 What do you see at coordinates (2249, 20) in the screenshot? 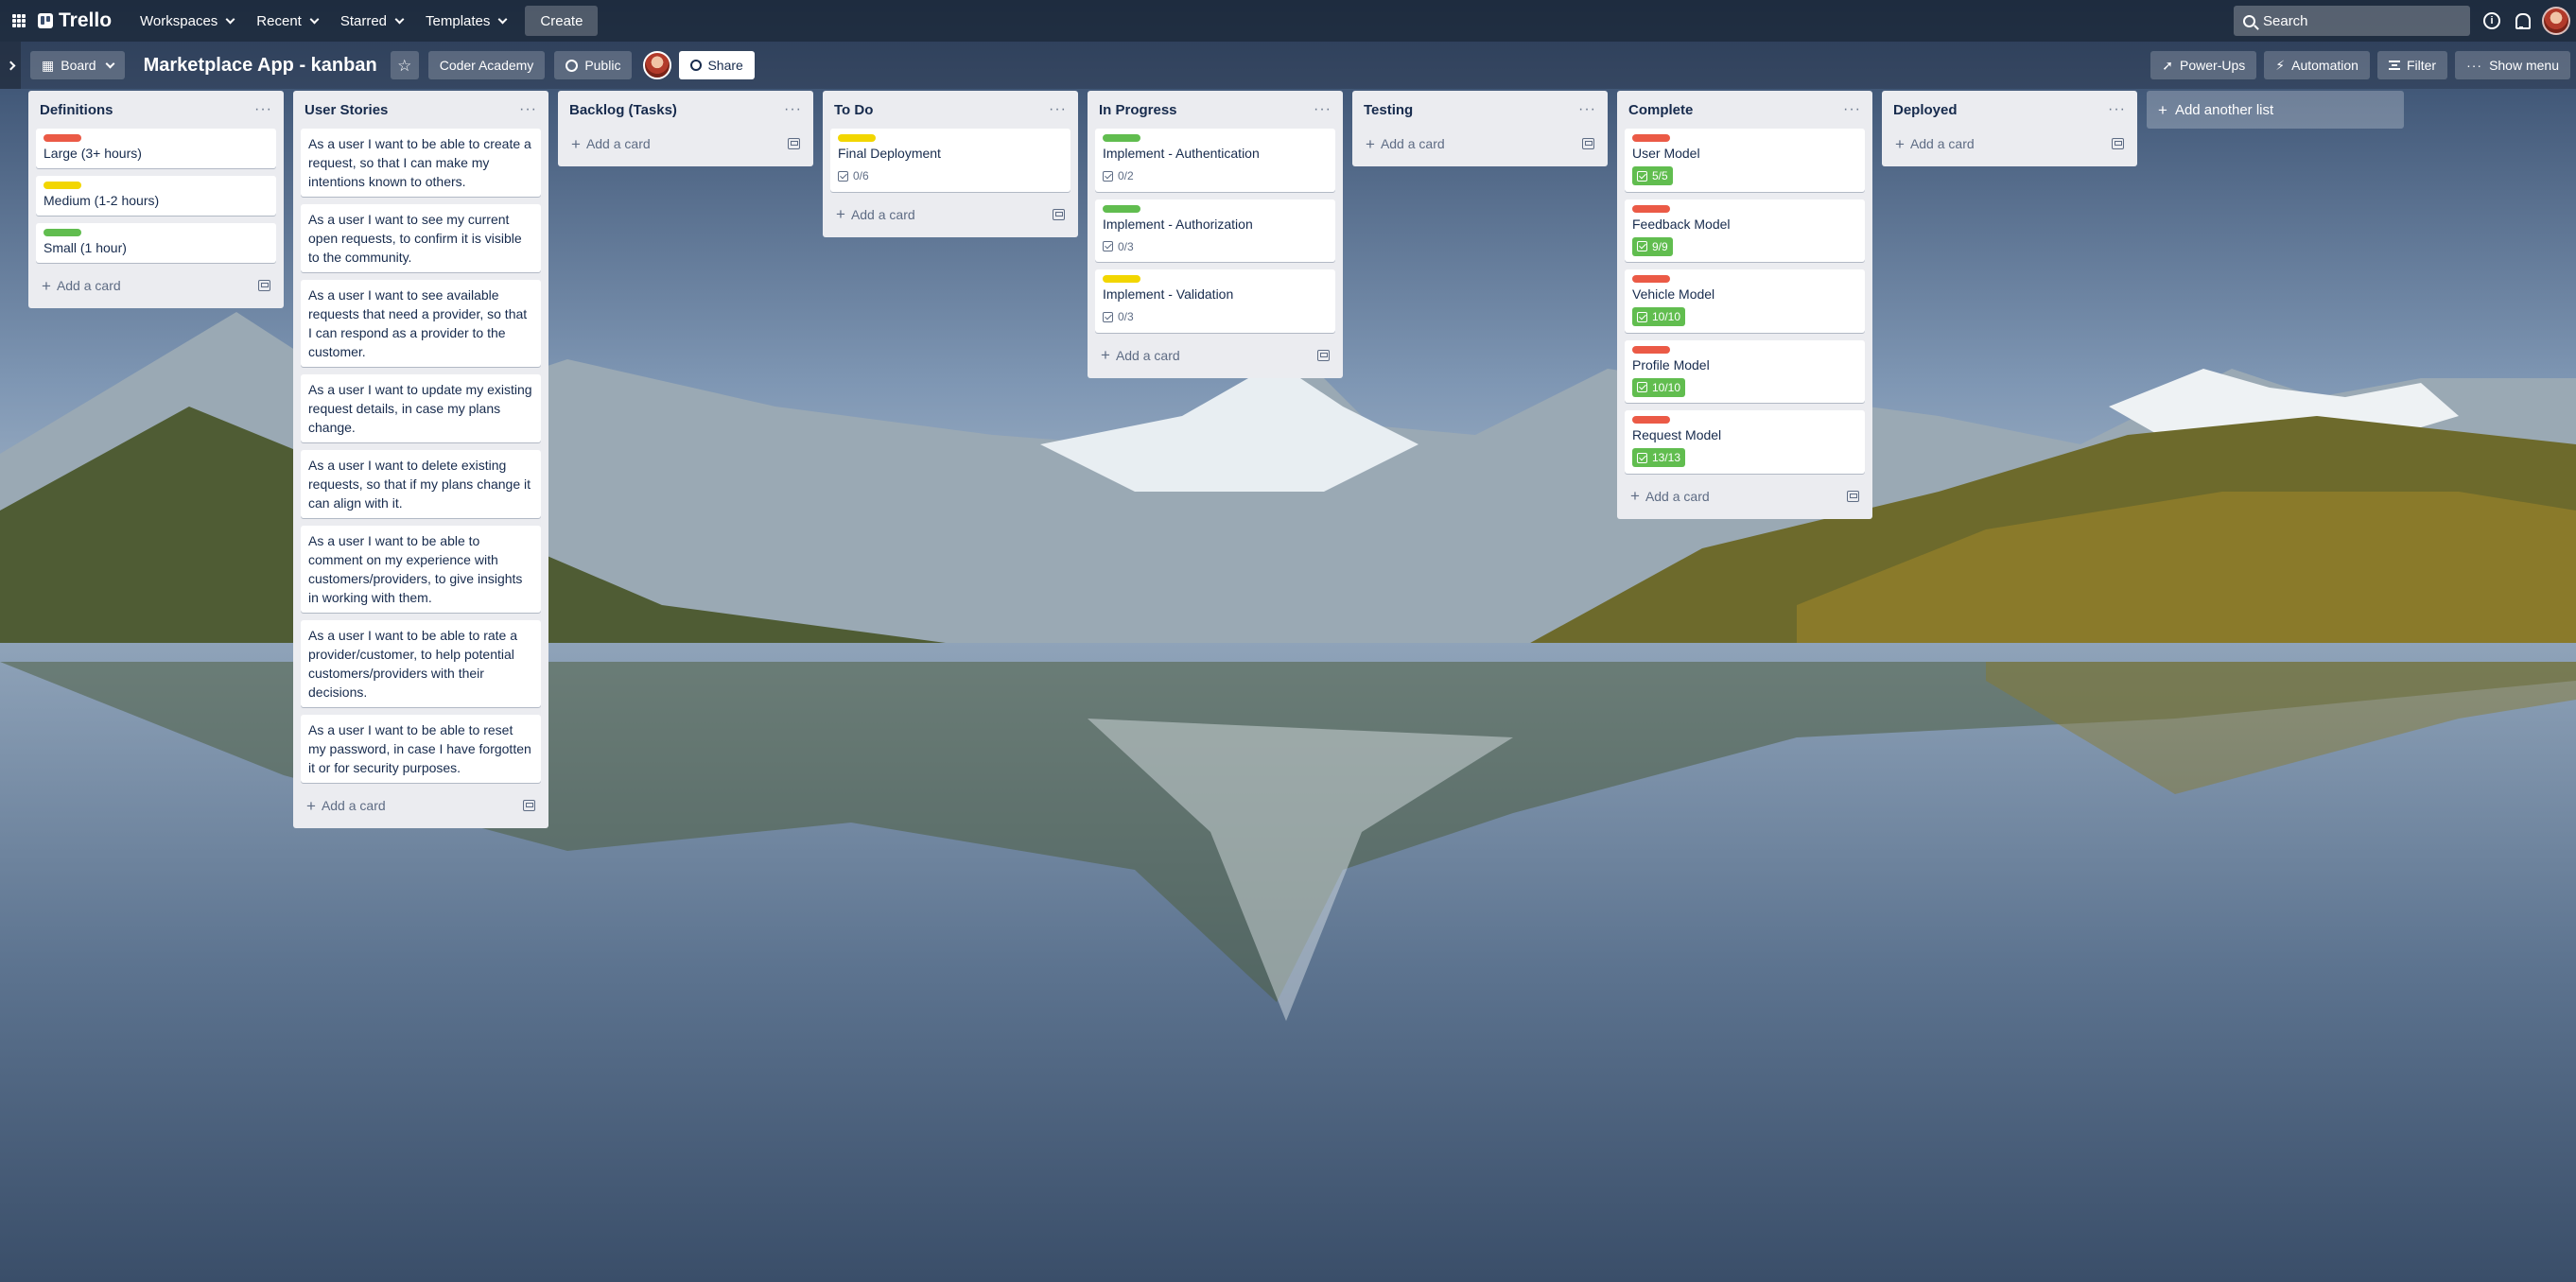
I see `search-icon` at bounding box center [2249, 20].